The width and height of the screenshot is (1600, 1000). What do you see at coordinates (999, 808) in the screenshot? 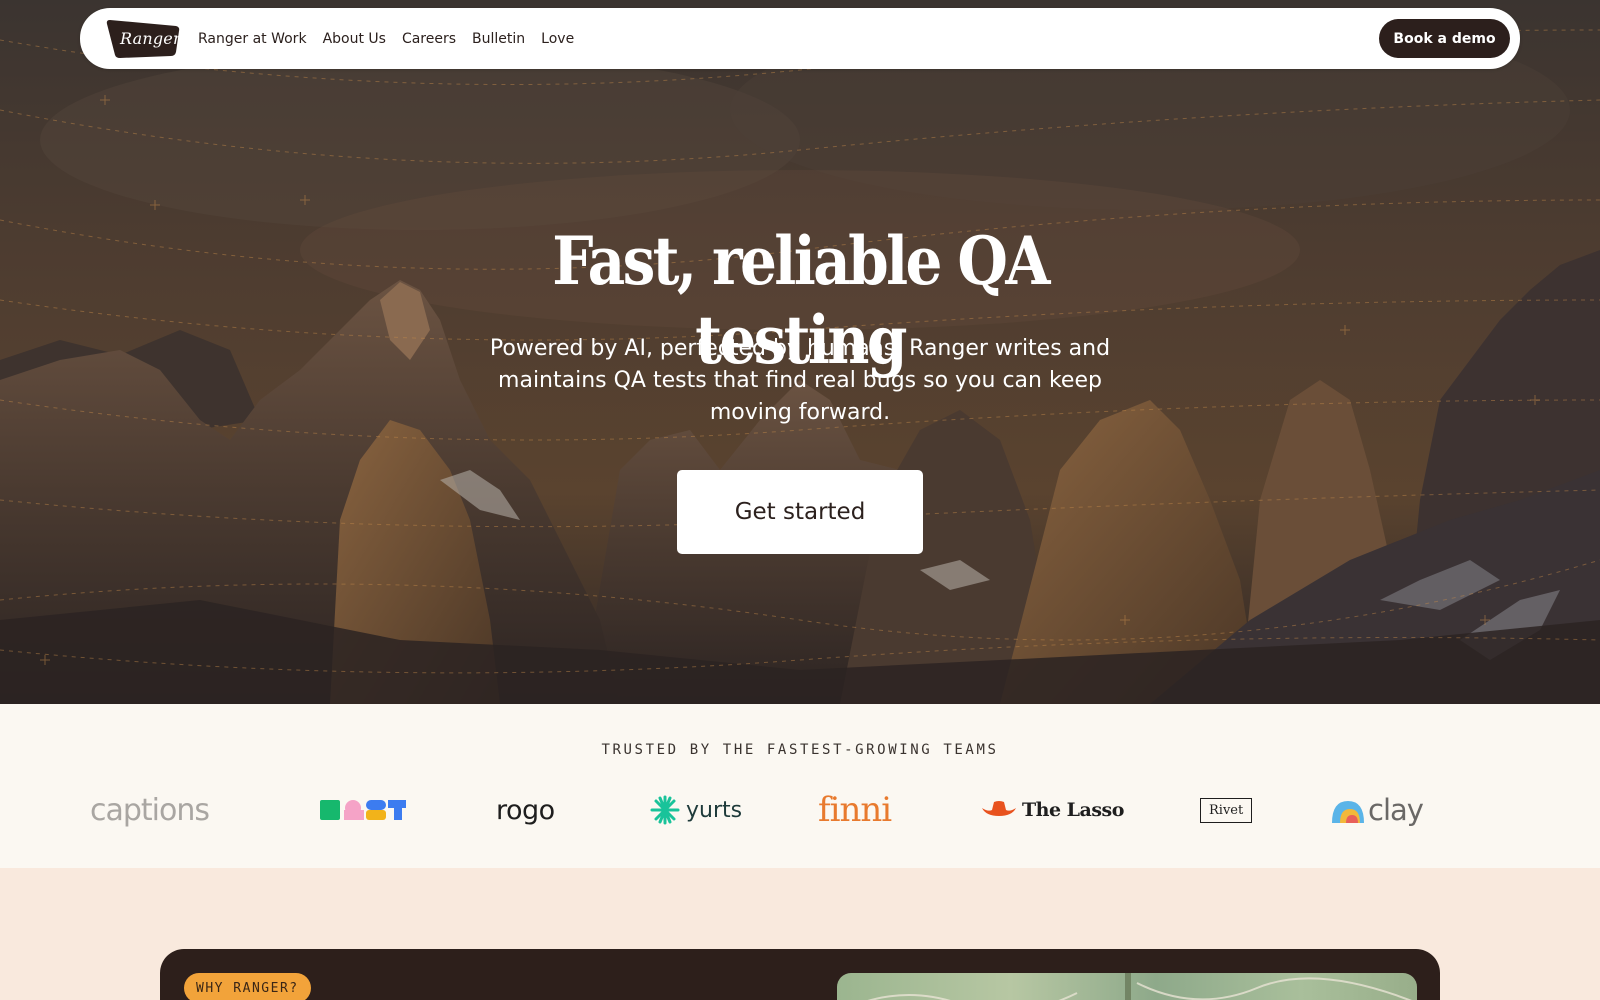
I see `lasso-hat-icon` at bounding box center [999, 808].